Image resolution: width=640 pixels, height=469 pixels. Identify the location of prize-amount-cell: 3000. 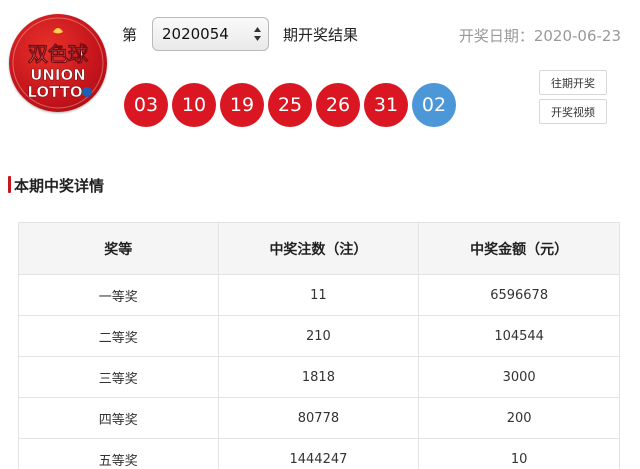
(519, 377).